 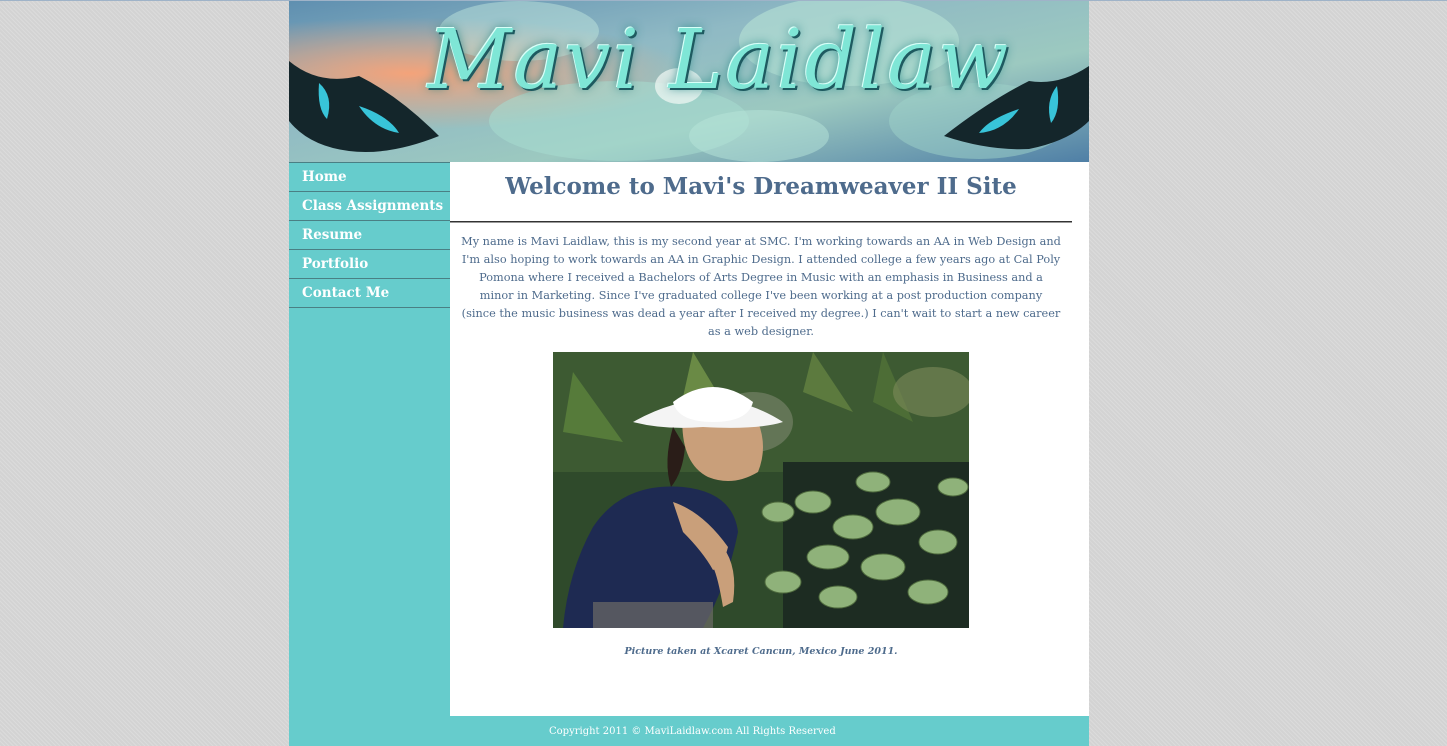 What do you see at coordinates (761, 186) in the screenshot?
I see `page-title: Welcome to Mavi's Dreamweaver II Site` at bounding box center [761, 186].